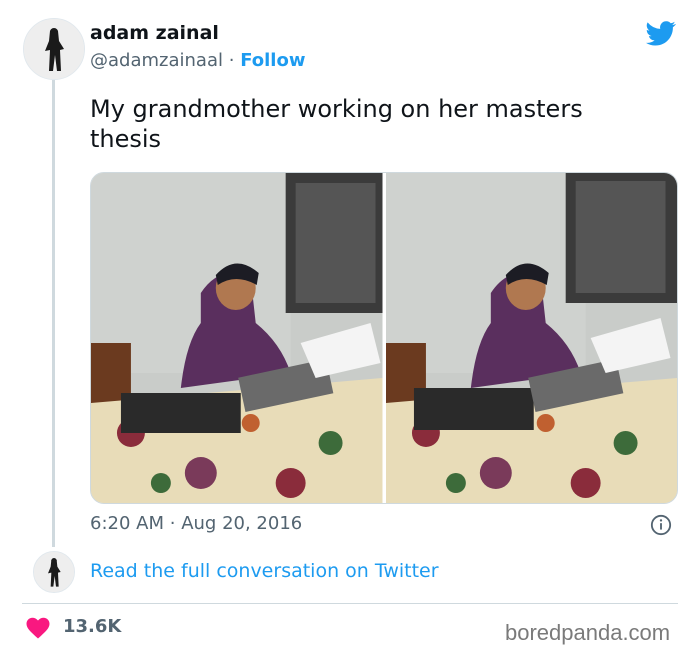 This screenshot has width=700, height=656. What do you see at coordinates (92, 626) in the screenshot?
I see `like-count: 13.6K` at bounding box center [92, 626].